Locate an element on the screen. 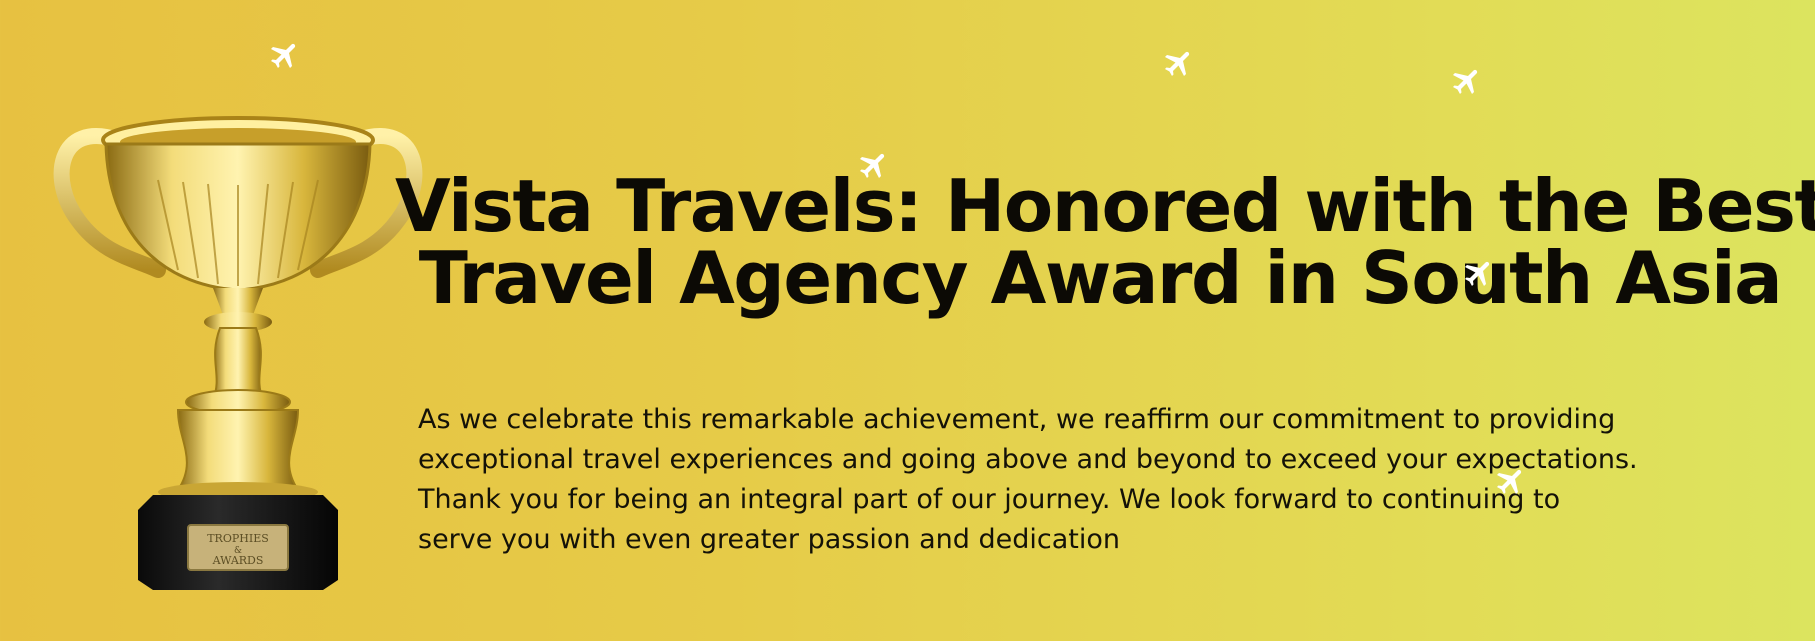 Image resolution: width=1815 pixels, height=641 pixels. svg-text: AWARDS is located at coordinates (238, 560).